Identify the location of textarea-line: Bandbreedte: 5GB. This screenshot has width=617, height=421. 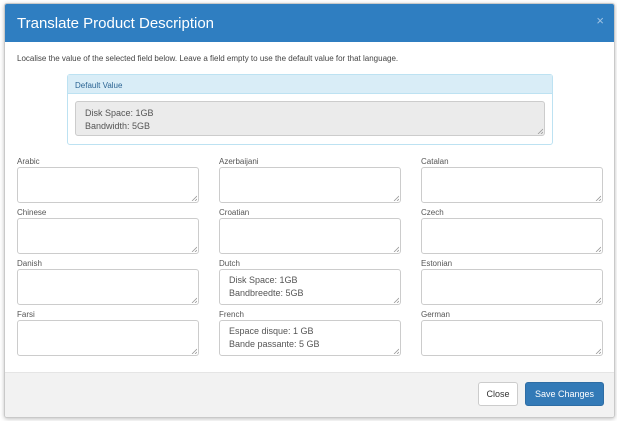
(266, 293).